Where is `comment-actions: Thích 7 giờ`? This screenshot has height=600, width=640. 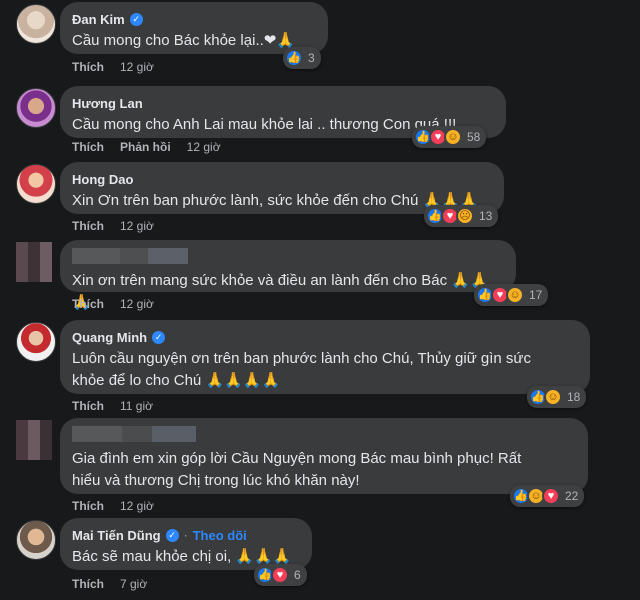
comment-actions: Thích 7 giờ is located at coordinates (109, 584).